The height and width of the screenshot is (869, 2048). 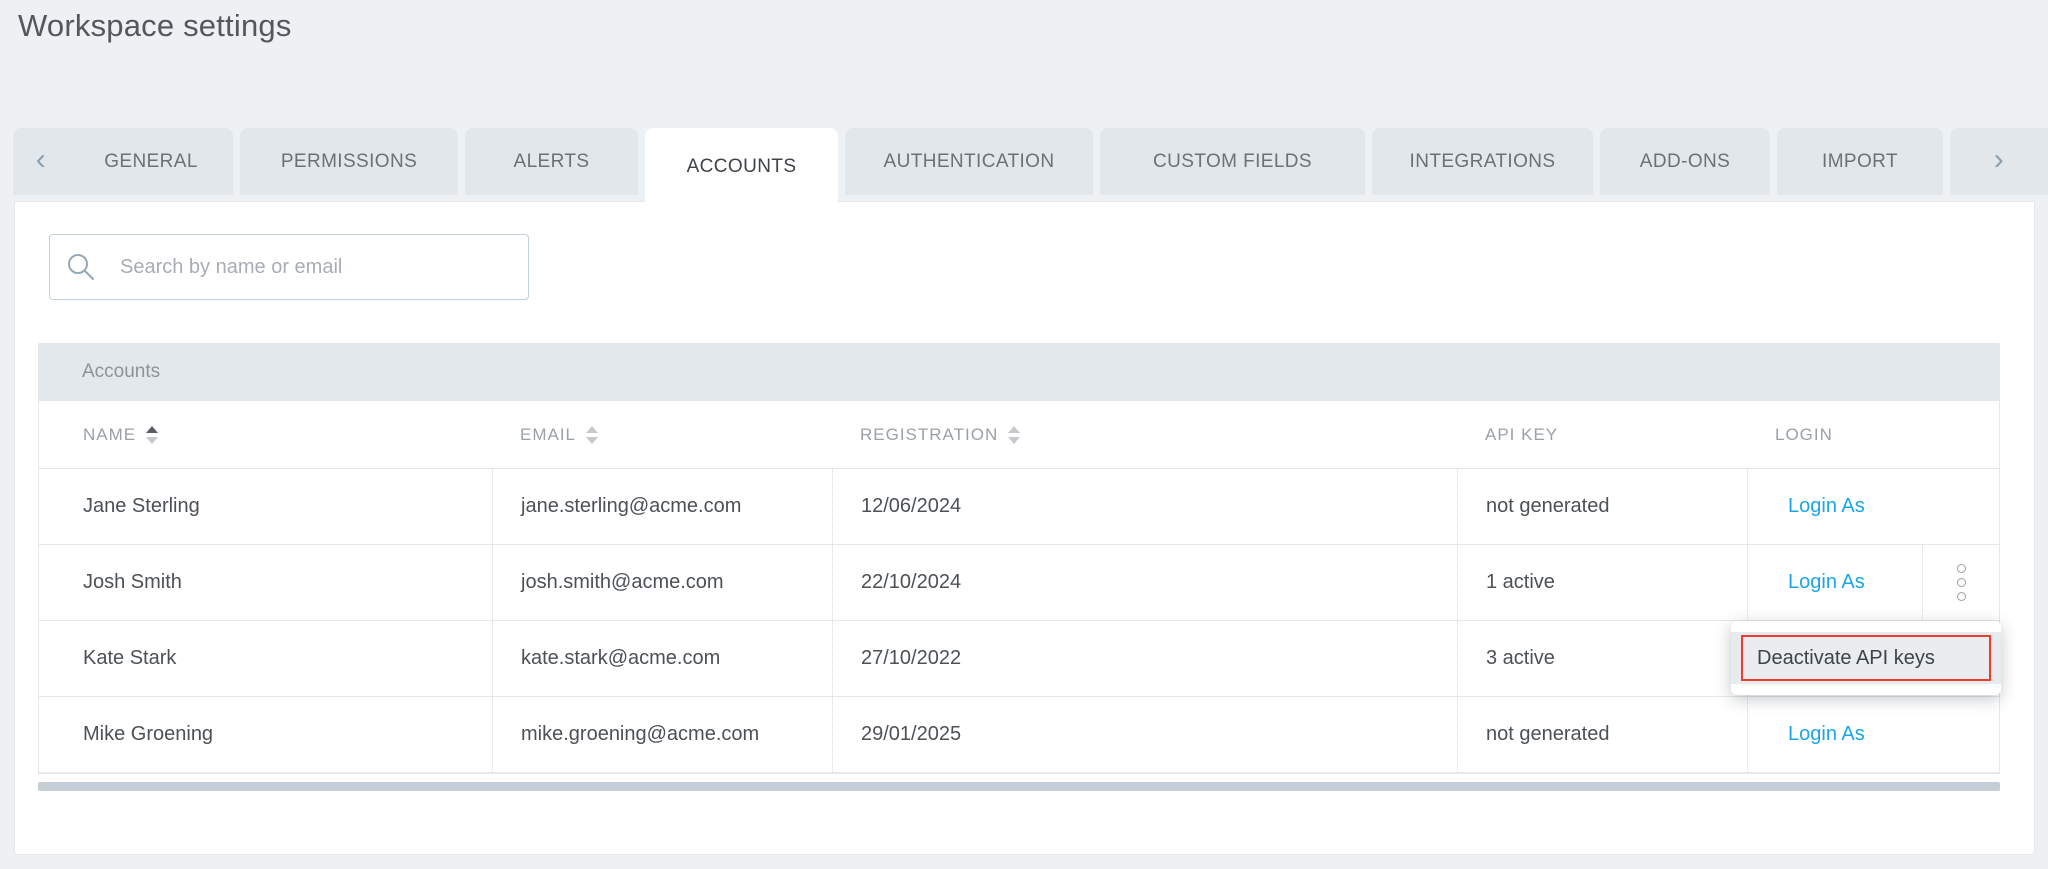 I want to click on column-header-login: LOGIN, so click(x=1804, y=434).